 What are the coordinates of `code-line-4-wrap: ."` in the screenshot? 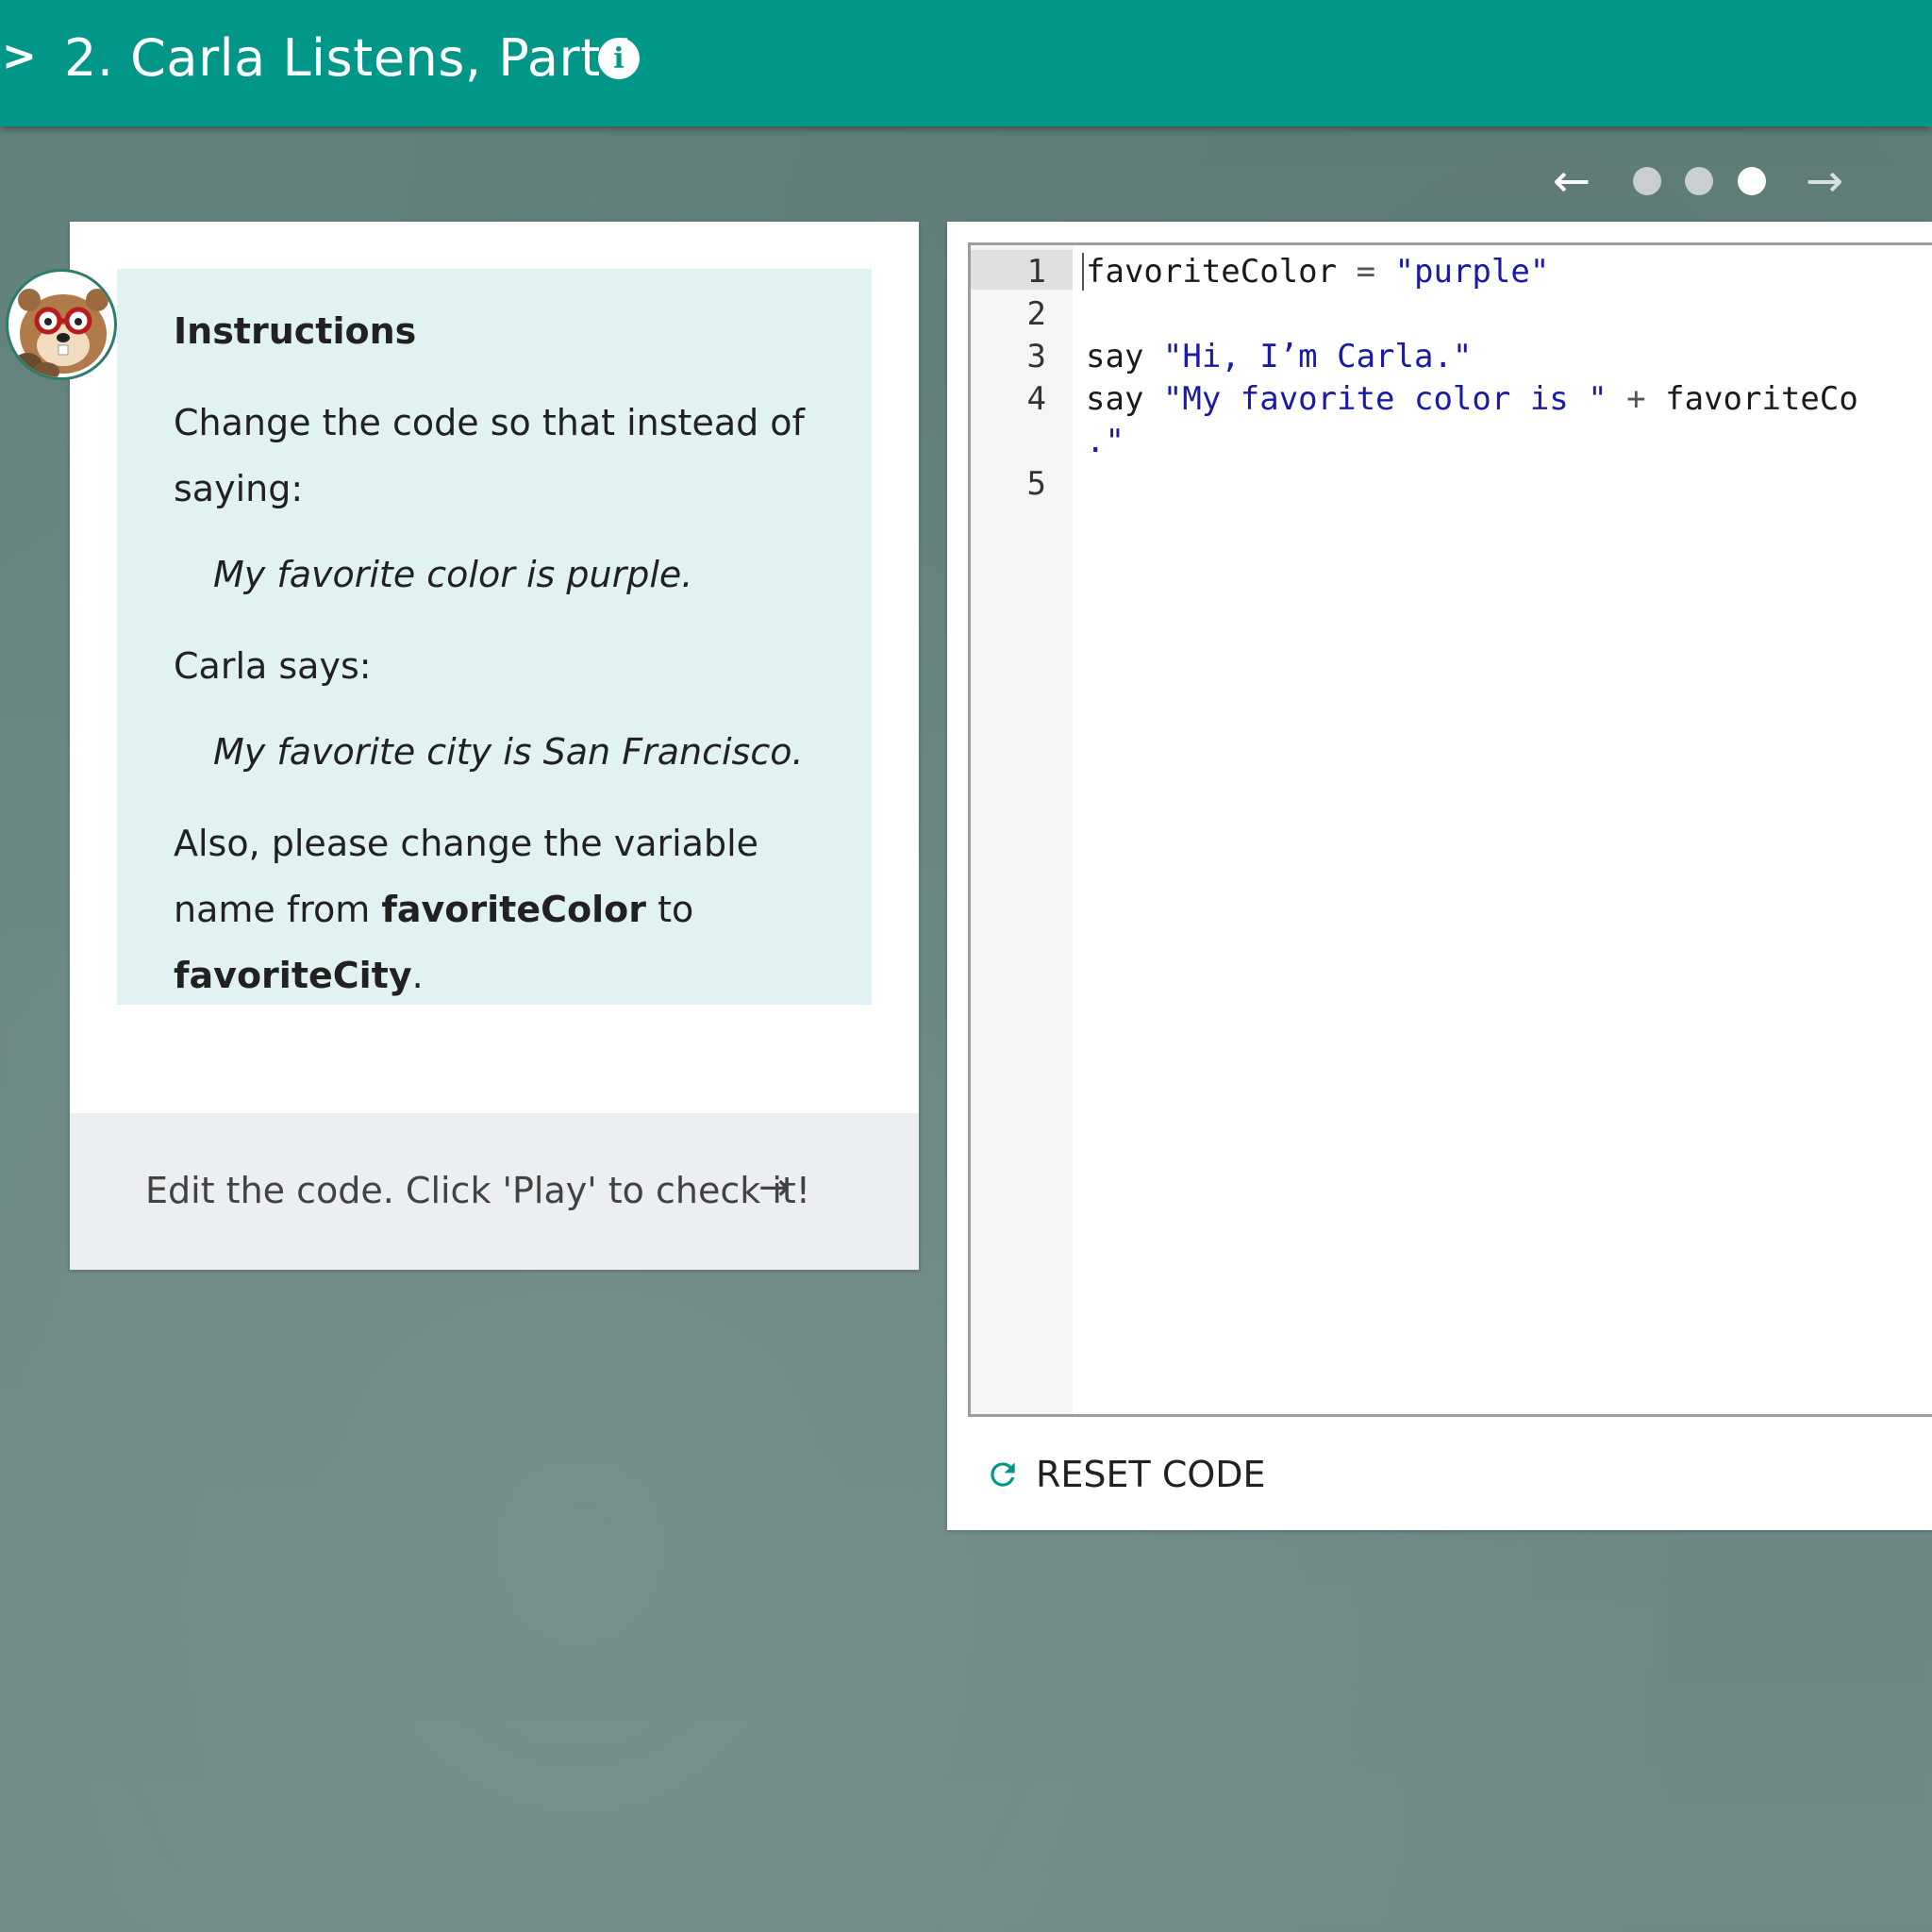 It's located at (1105, 442).